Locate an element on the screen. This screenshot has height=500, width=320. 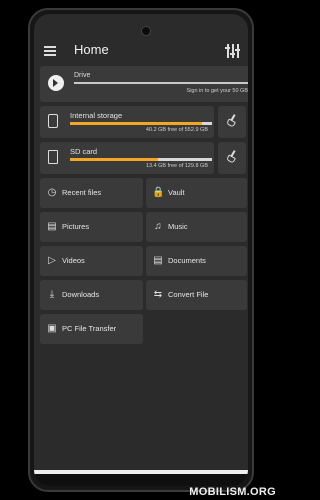
music-icon: ♫ is located at coordinates (158, 226).